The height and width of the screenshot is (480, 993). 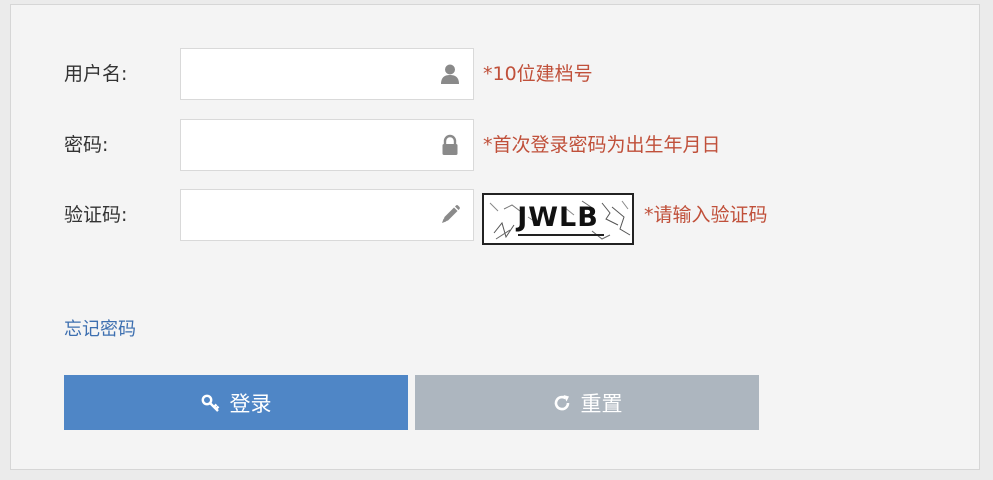 I want to click on password-field, so click(x=327, y=145).